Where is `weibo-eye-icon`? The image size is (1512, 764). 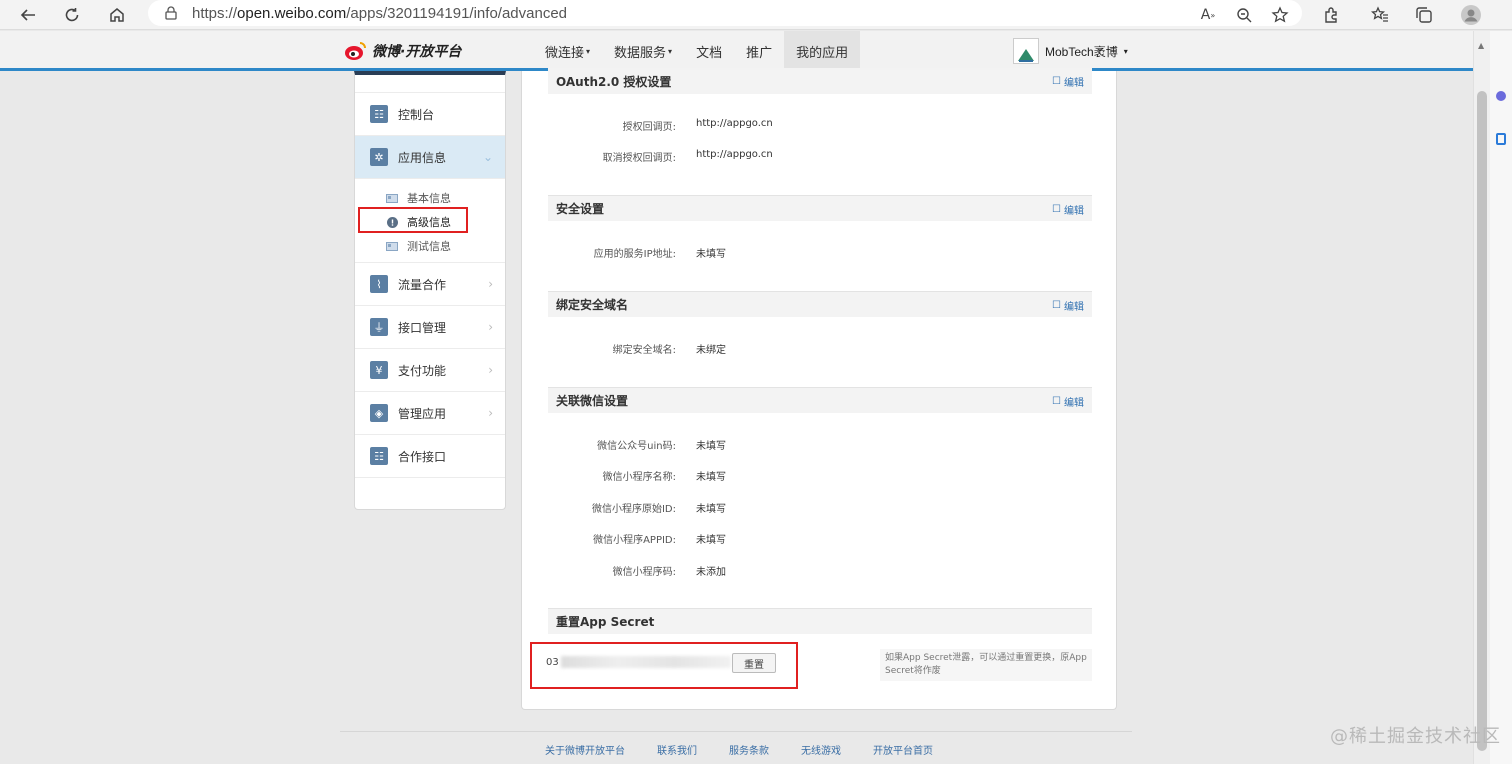
weibo-eye-icon is located at coordinates (355, 51).